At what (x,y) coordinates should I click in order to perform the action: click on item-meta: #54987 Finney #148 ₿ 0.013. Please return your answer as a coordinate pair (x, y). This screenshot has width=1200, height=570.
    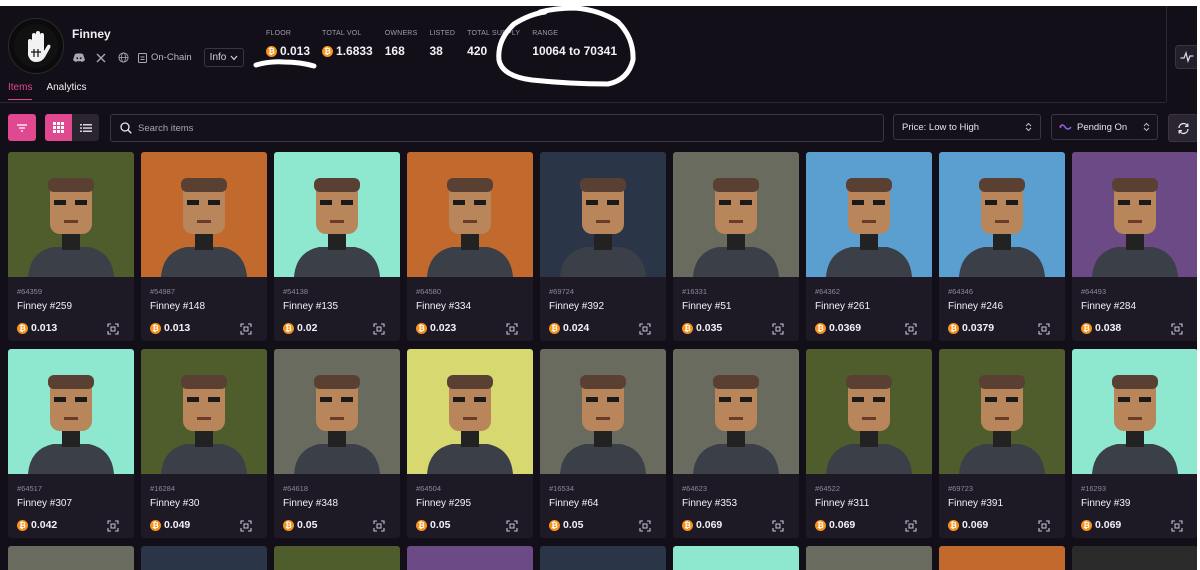
    Looking at the image, I should click on (204, 309).